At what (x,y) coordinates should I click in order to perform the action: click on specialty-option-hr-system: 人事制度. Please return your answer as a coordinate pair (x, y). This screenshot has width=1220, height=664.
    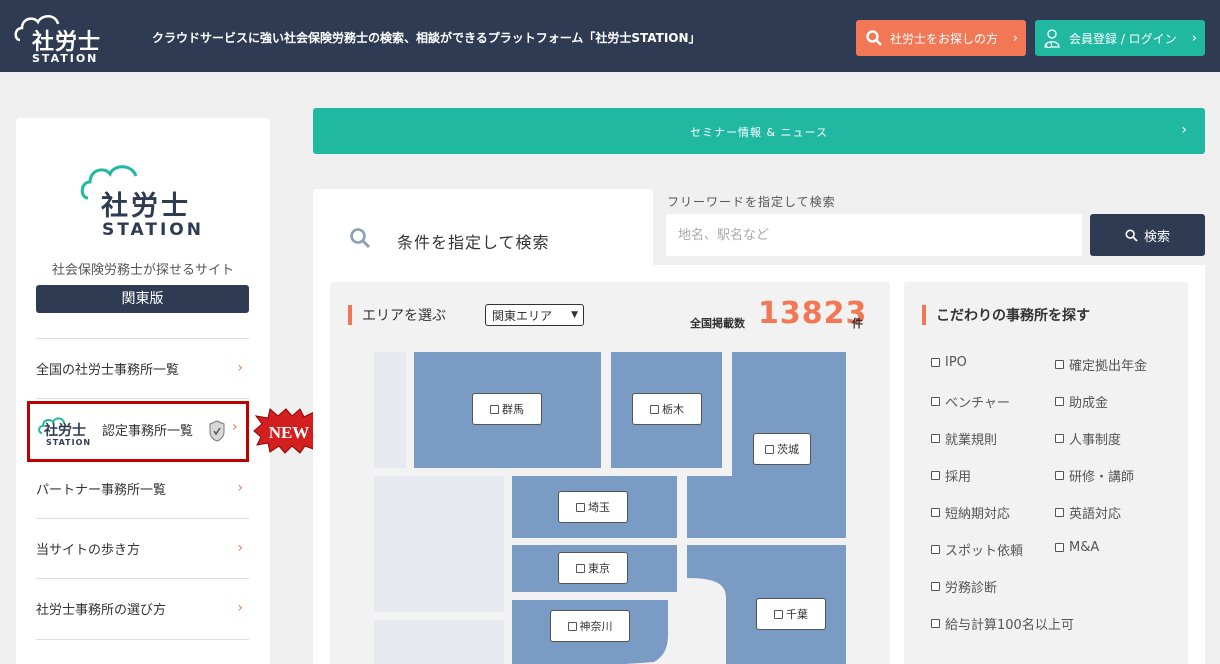
    Looking at the image, I should click on (1088, 438).